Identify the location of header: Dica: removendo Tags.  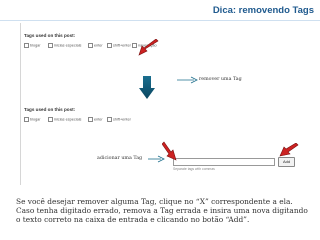
(160, 11).